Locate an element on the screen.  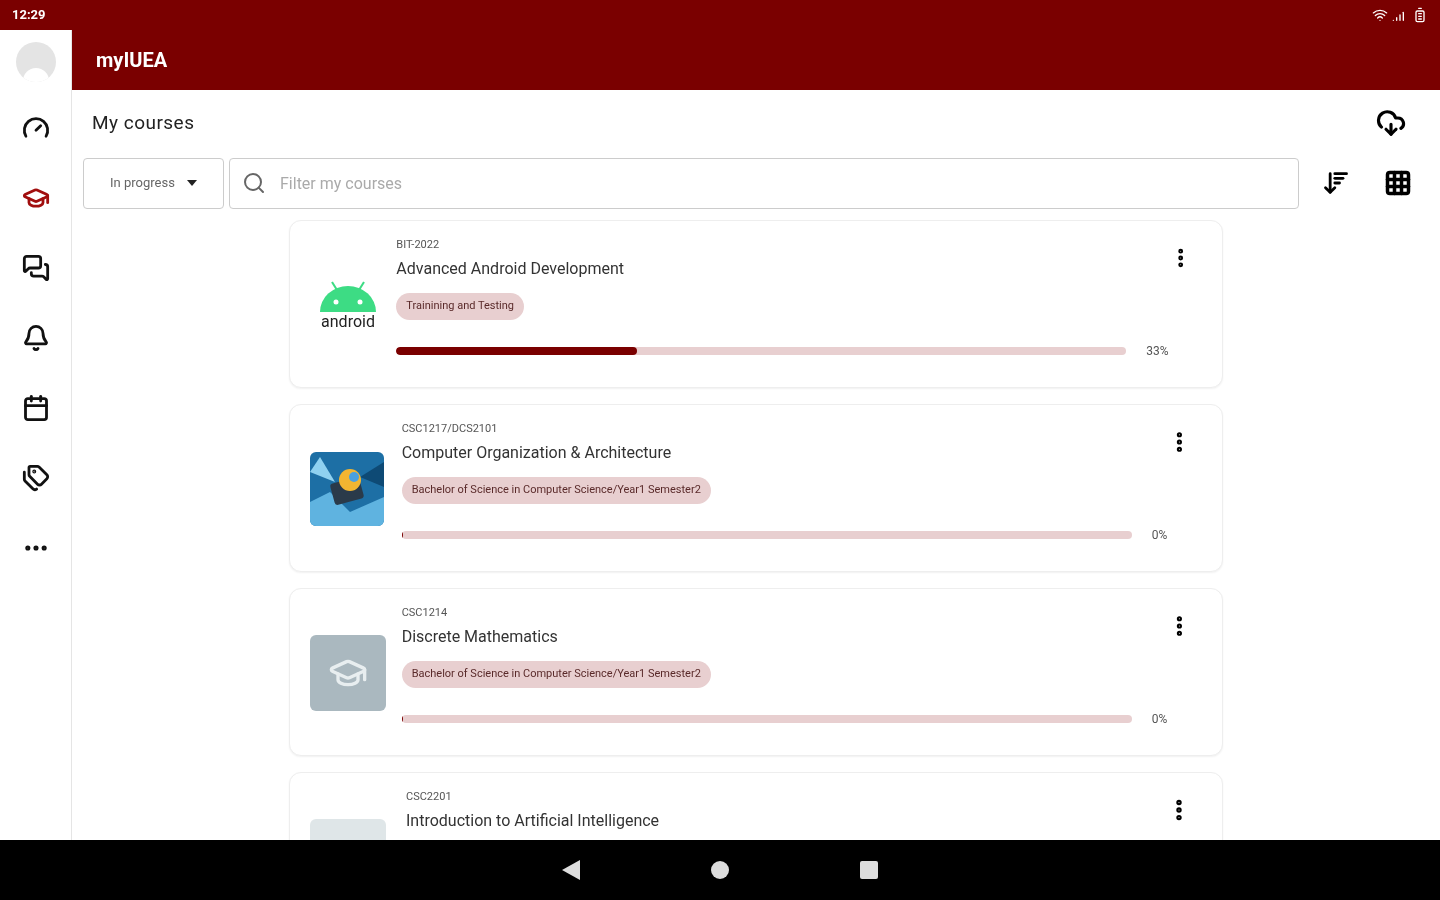
course-card: CSC1214 Discrete Mathematics Bachelor of Science in Computer Science/Year1 Semester2 0% is located at coordinates (756, 672).